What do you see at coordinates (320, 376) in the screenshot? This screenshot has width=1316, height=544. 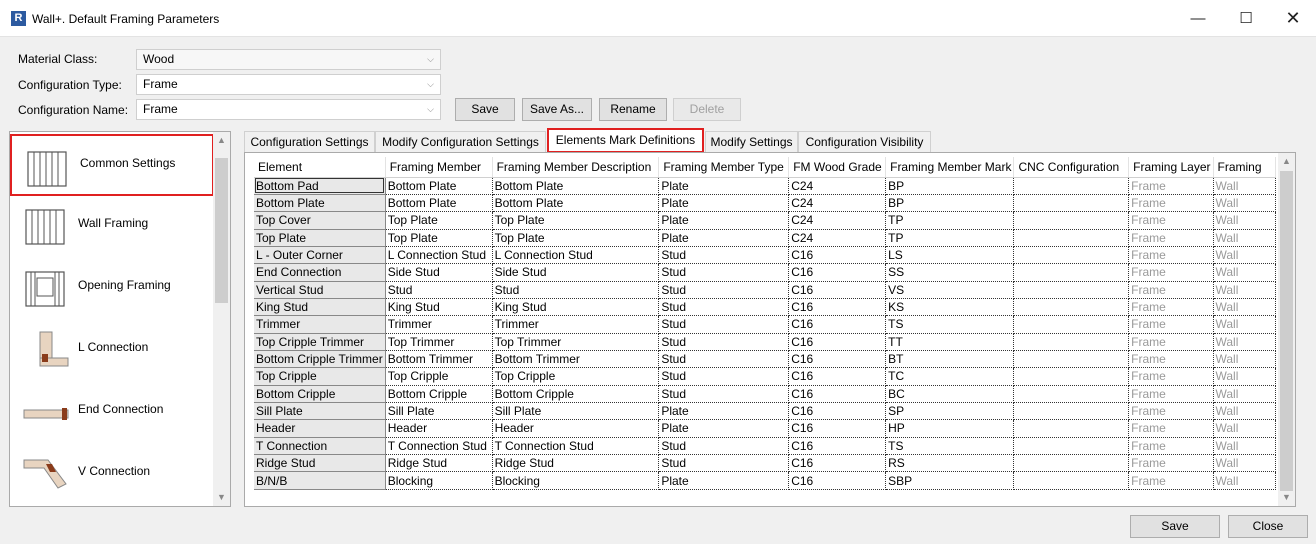 I see `element-cell: Top Cripple` at bounding box center [320, 376].